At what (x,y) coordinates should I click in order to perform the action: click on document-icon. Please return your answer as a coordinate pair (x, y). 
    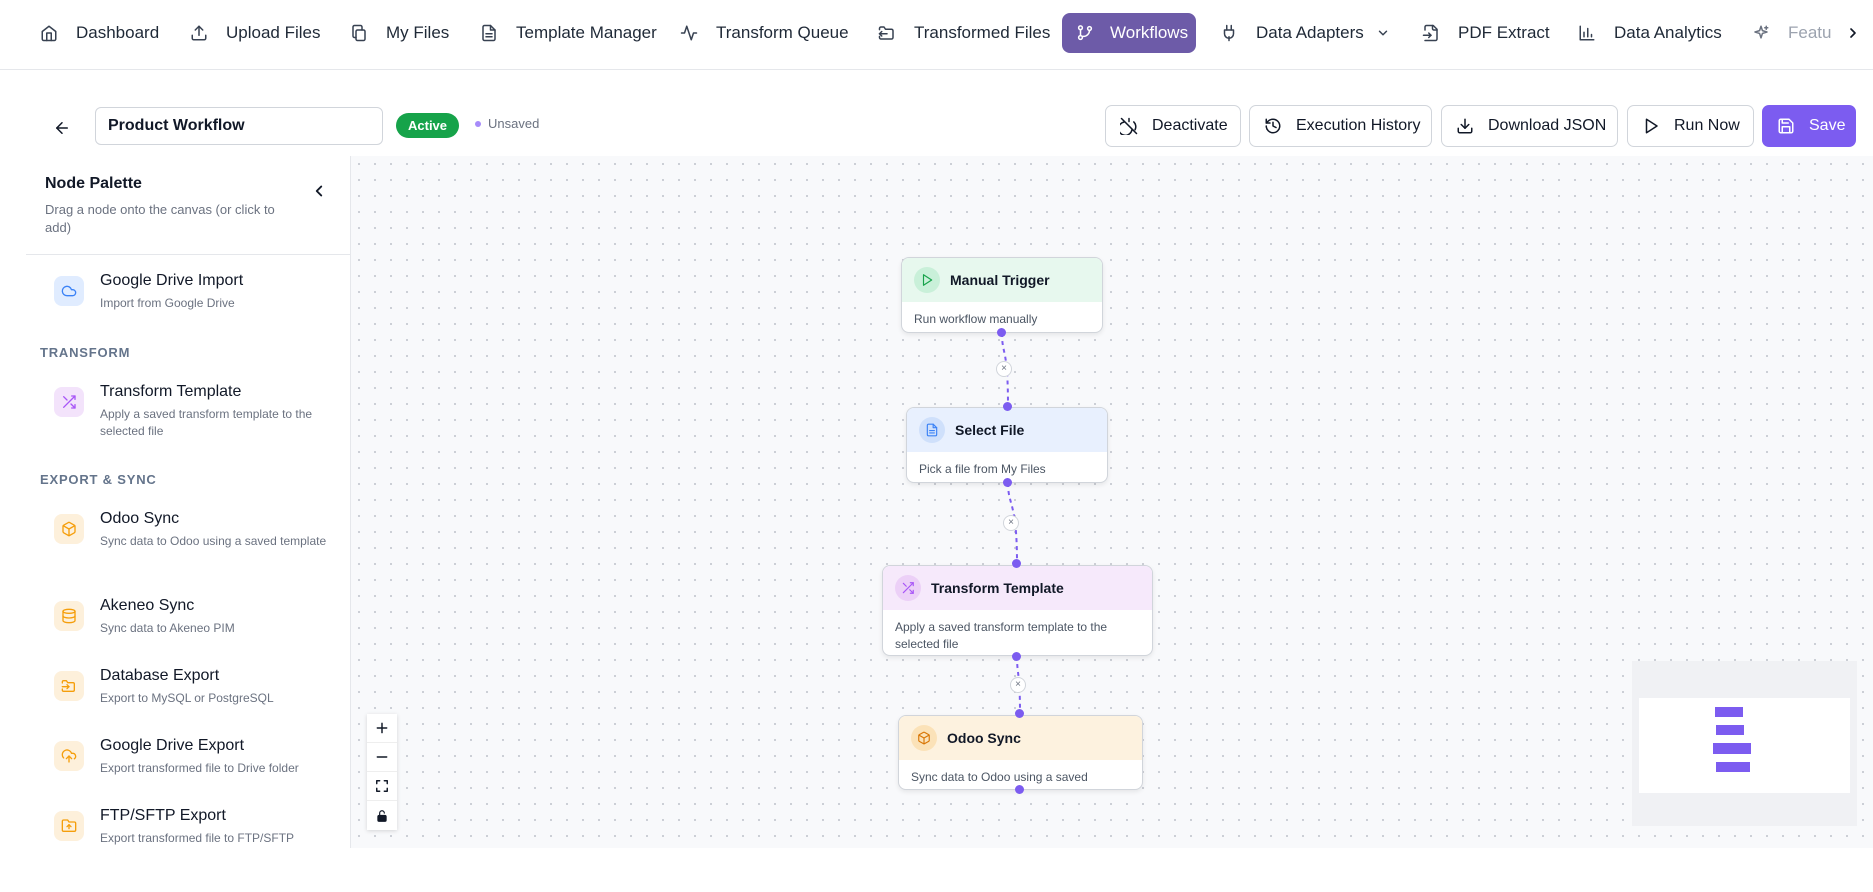
    Looking at the image, I should click on (489, 33).